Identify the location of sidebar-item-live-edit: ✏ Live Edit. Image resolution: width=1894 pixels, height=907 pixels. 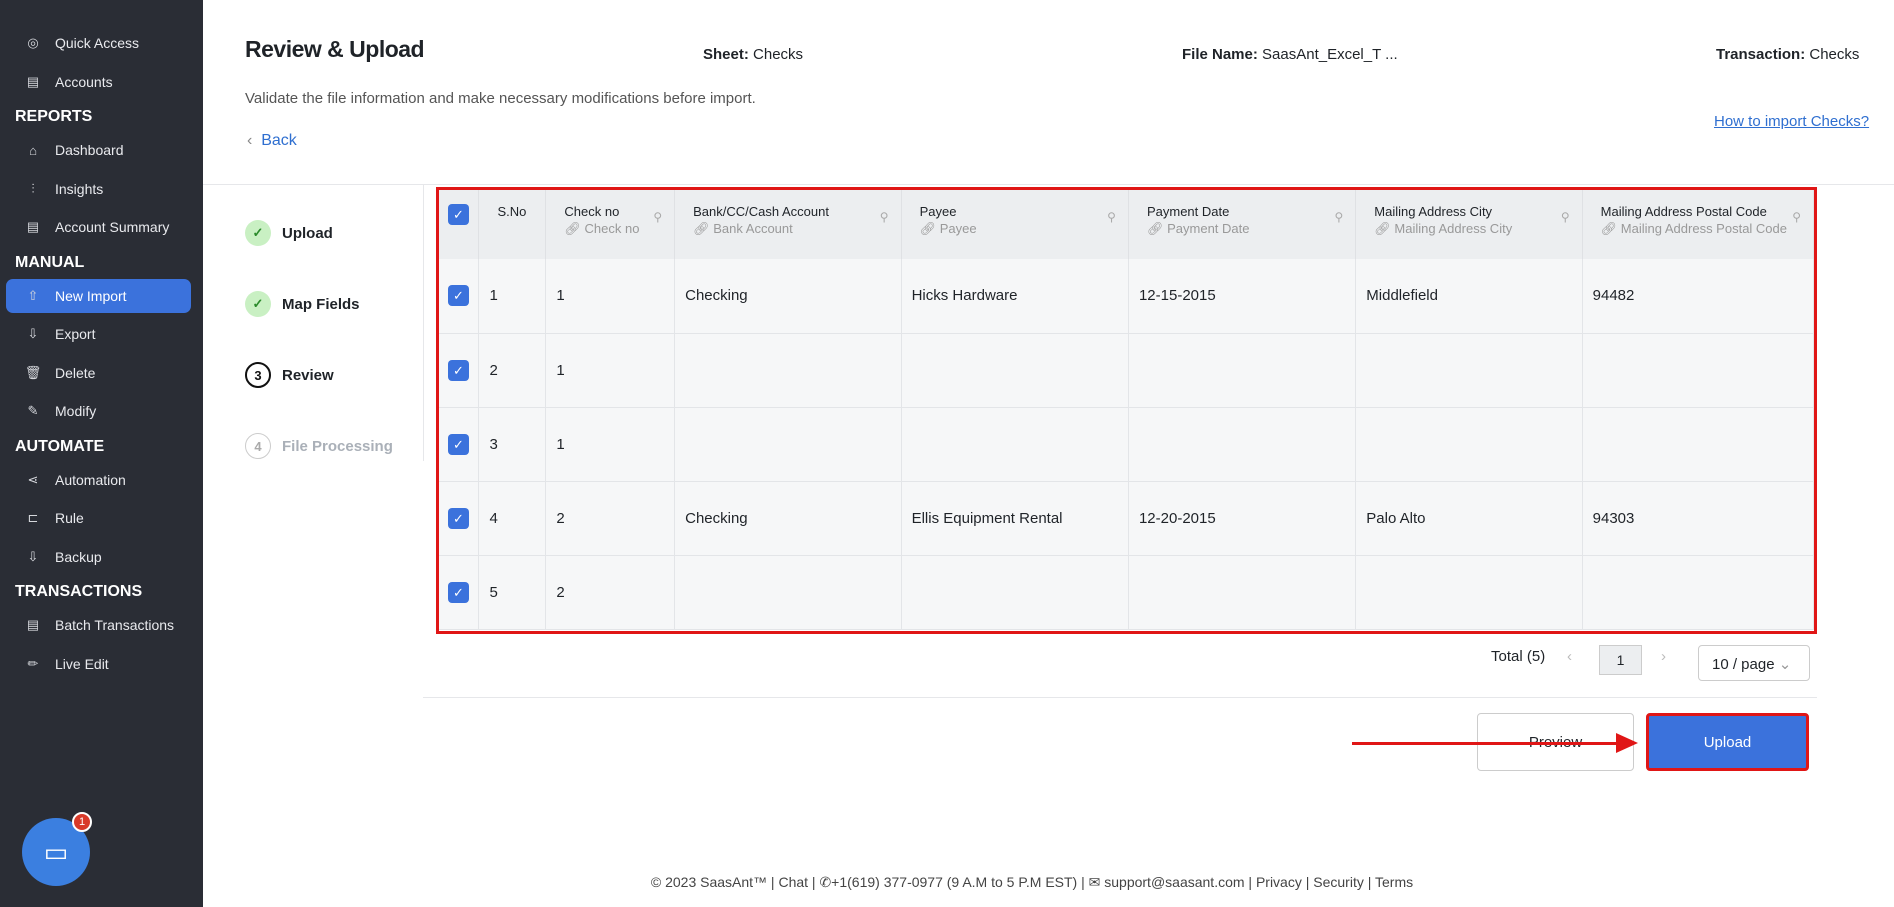
(98, 664).